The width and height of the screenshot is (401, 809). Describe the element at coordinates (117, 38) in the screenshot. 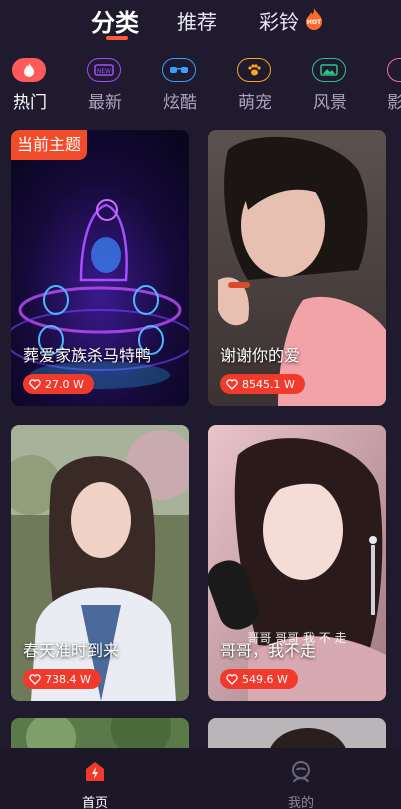

I see `active-tab-indicator` at that location.